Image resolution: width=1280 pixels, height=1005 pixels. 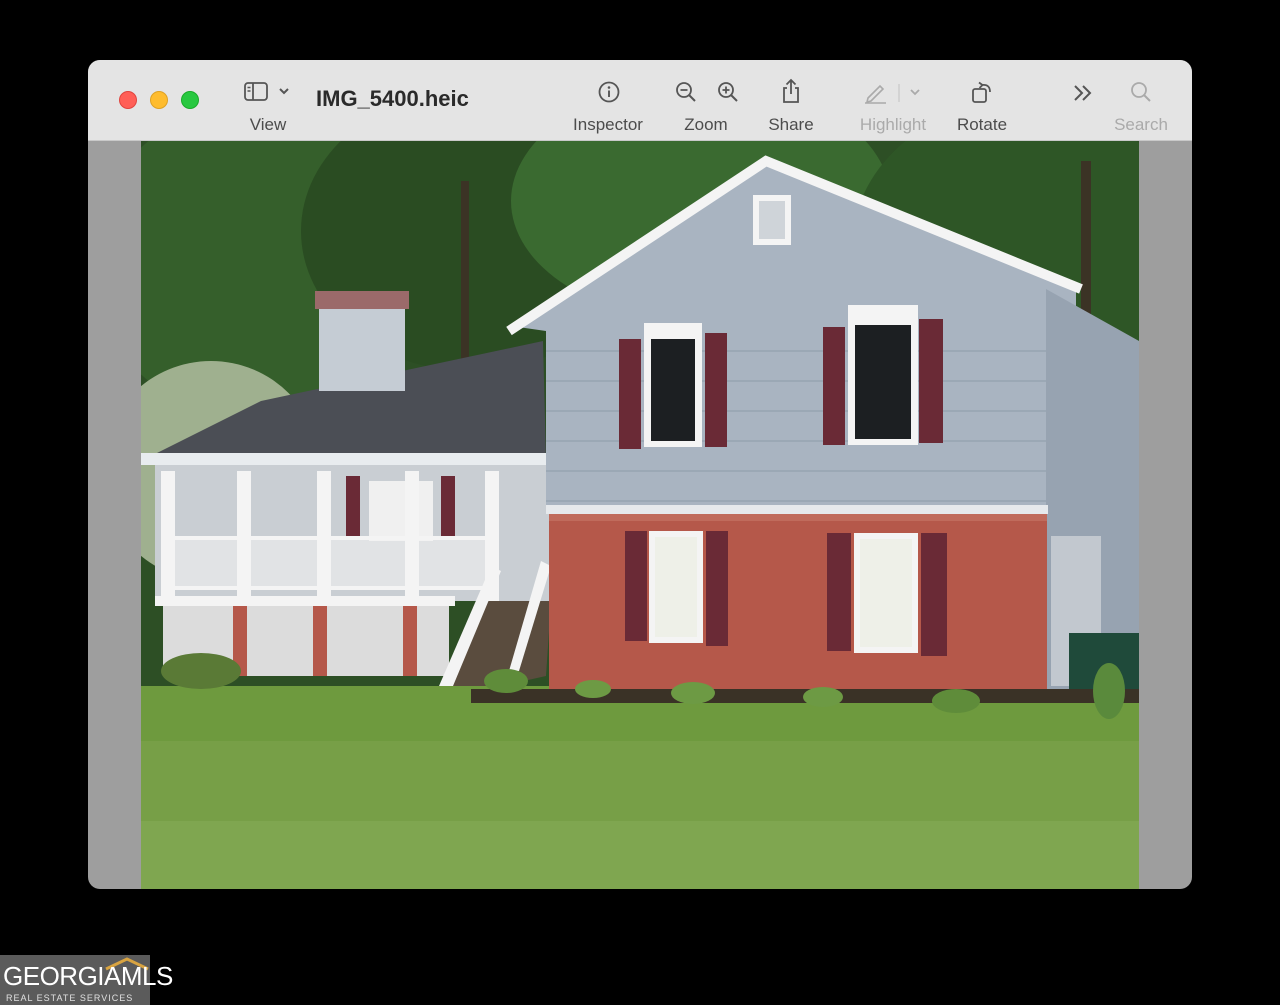 What do you see at coordinates (88, 976) in the screenshot?
I see `logo-brand: GEORGIAMLS` at bounding box center [88, 976].